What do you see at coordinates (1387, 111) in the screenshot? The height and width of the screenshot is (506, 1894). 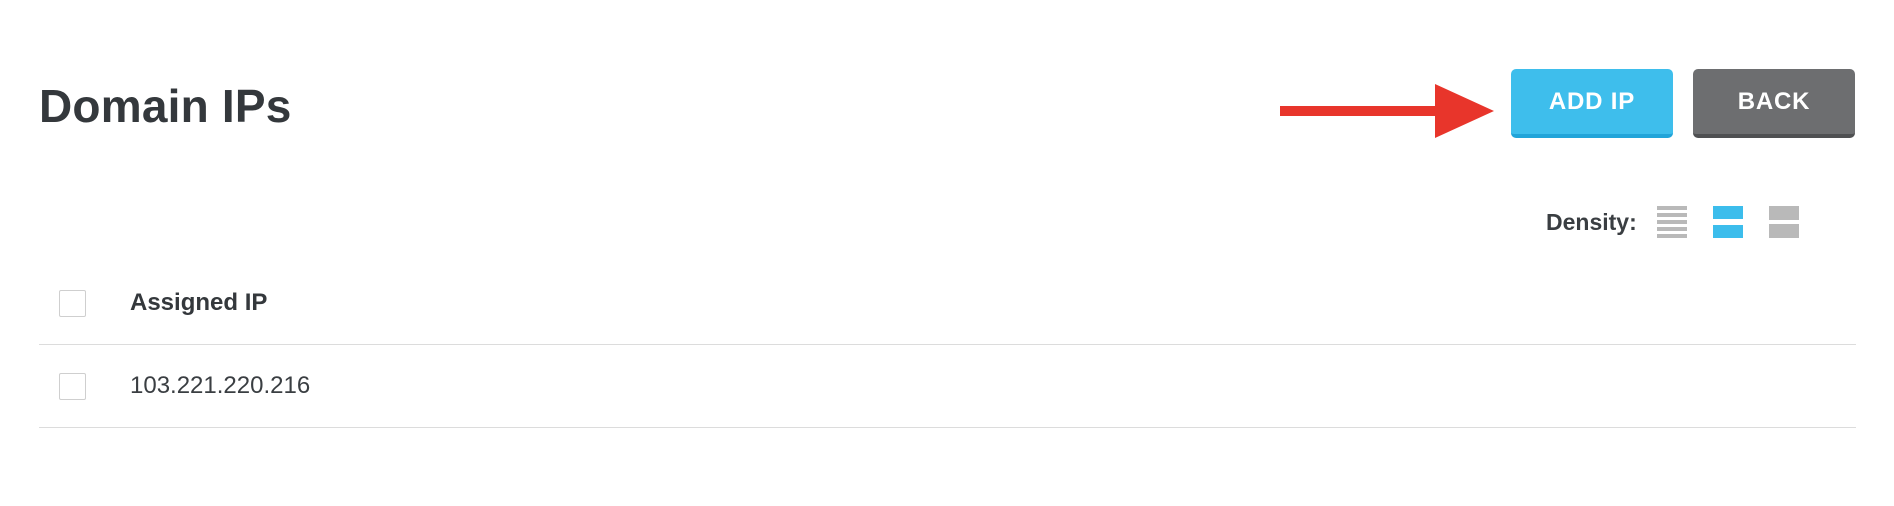 I see `red-arrow-icon` at bounding box center [1387, 111].